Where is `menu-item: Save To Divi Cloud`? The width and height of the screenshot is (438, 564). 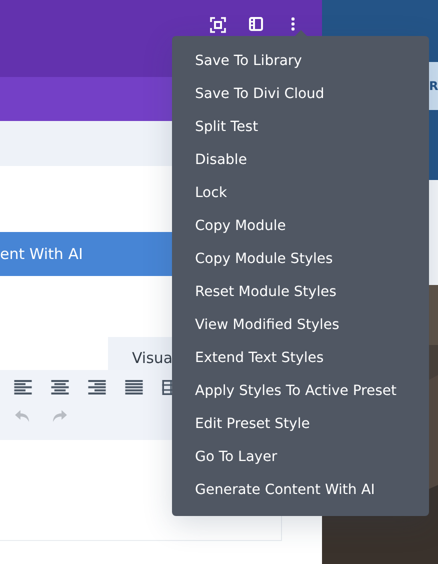 menu-item: Save To Divi Cloud is located at coordinates (300, 99).